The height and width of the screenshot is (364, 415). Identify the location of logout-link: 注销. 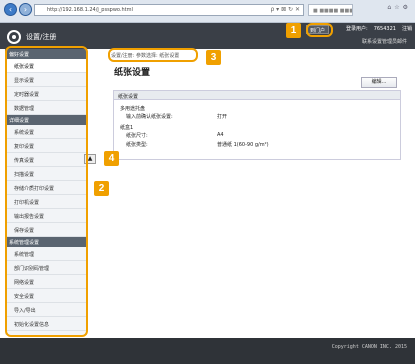
(407, 29).